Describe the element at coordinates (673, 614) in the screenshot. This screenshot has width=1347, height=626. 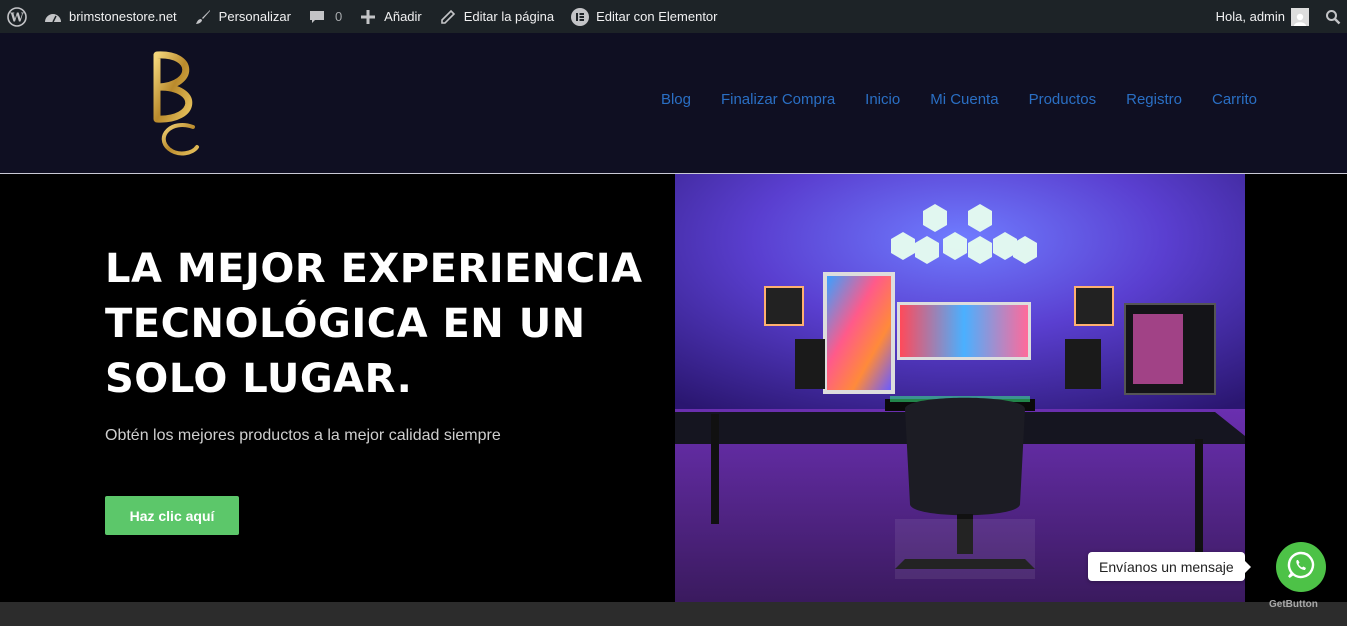
I see `page-bottom-strip` at that location.